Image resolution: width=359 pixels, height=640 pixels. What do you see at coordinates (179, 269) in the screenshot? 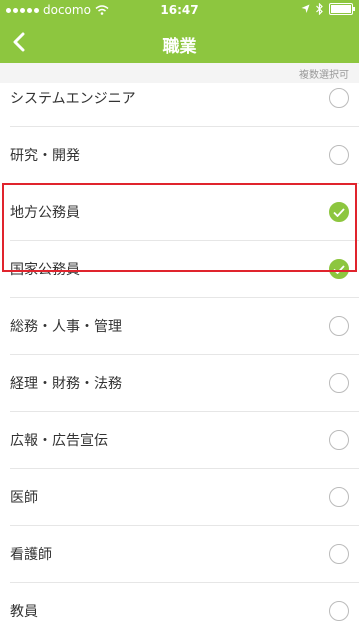
I see `list-item: 国家公務員` at bounding box center [179, 269].